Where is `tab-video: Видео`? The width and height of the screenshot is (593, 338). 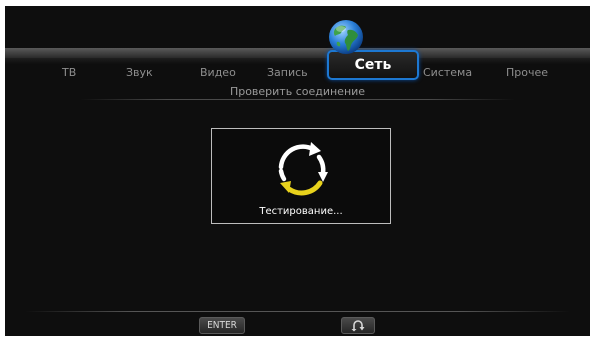 tab-video: Видео is located at coordinates (218, 72).